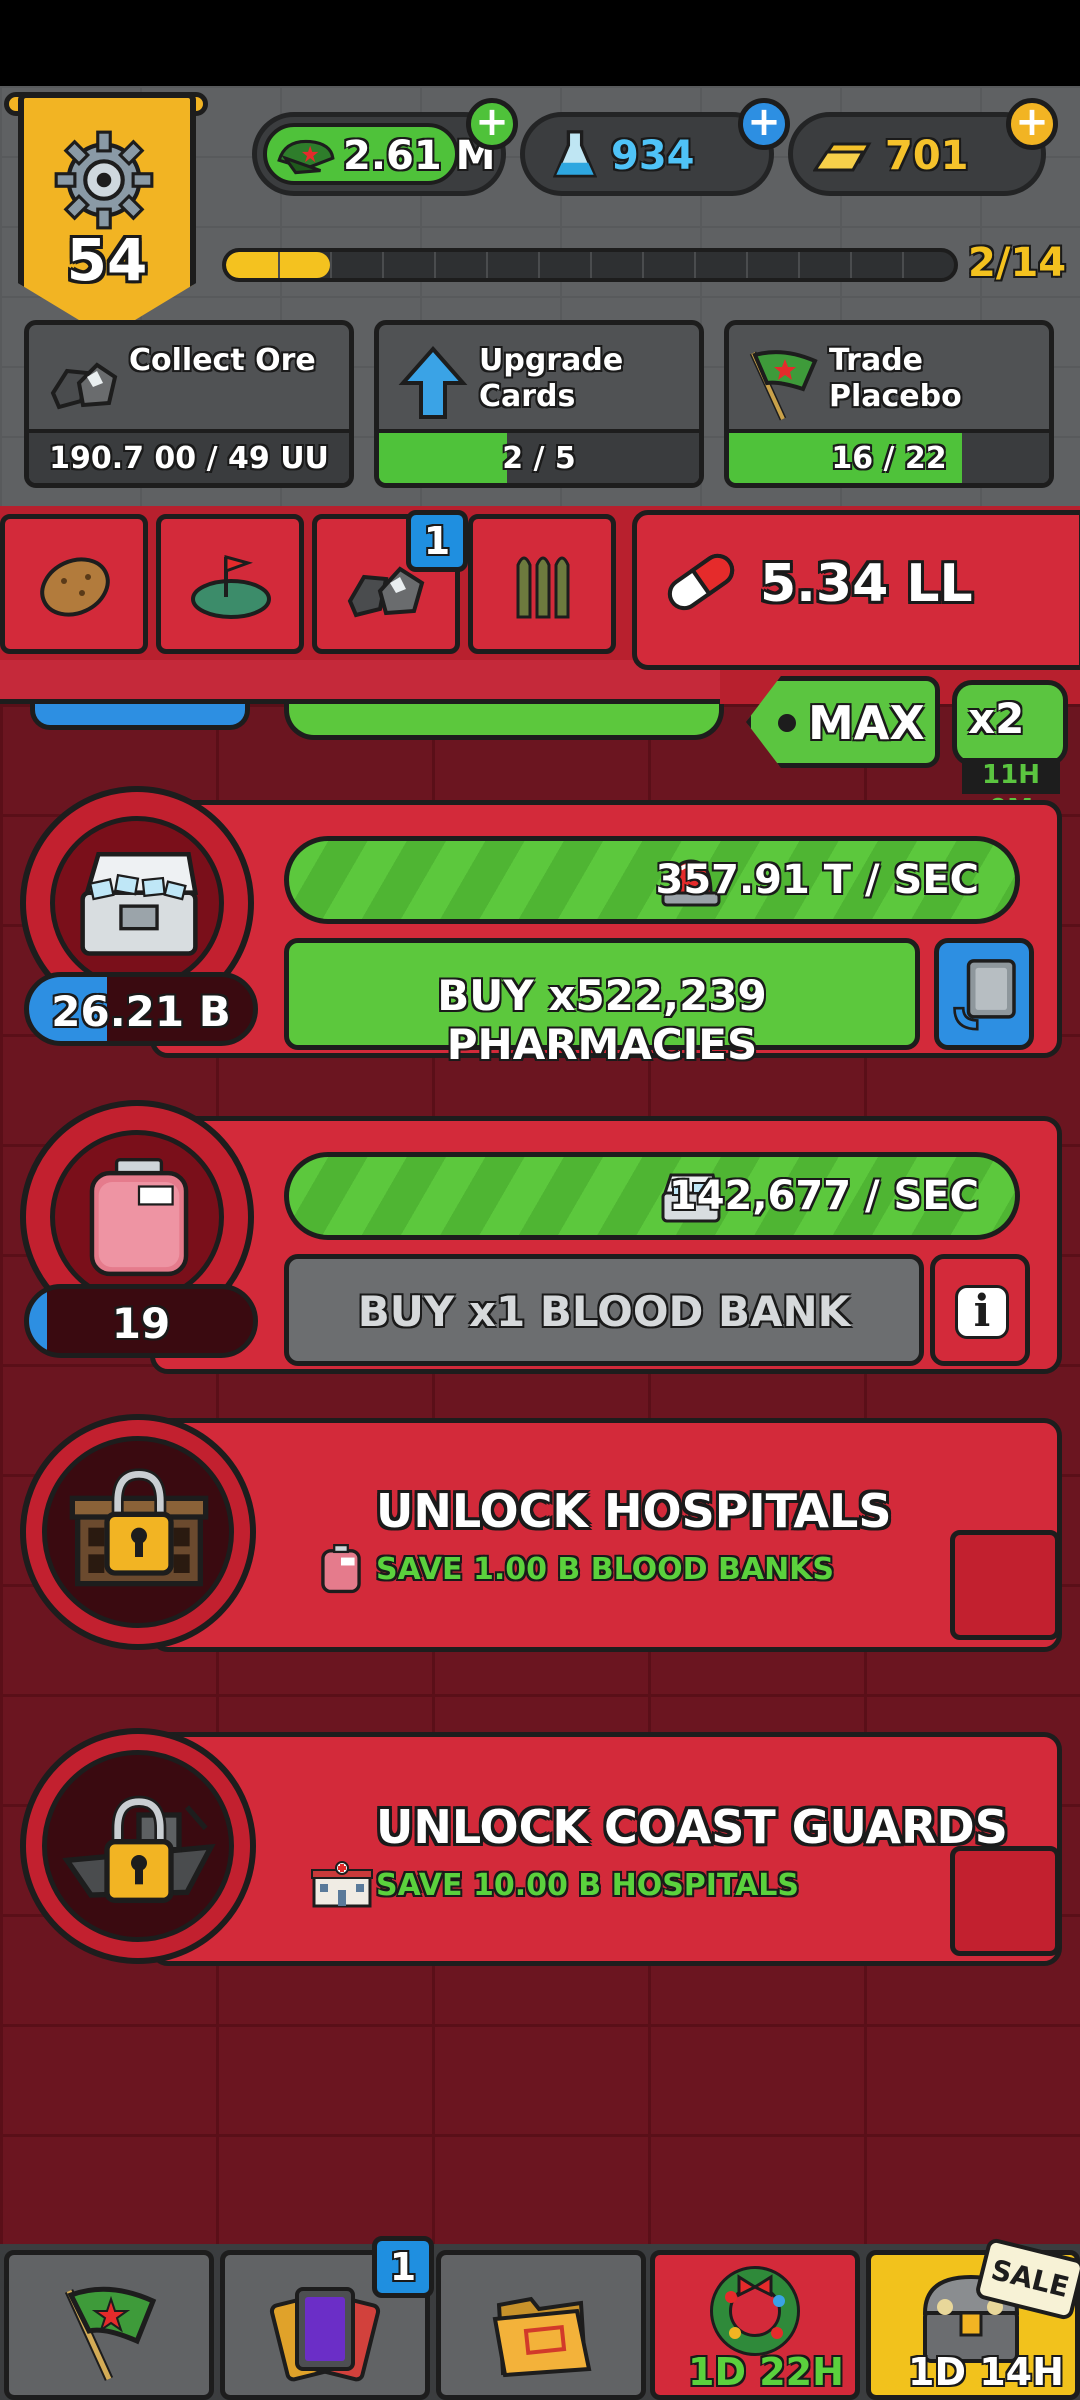 This screenshot has height=2400, width=1080. I want to click on task-progress: 2 / 5, so click(539, 458).